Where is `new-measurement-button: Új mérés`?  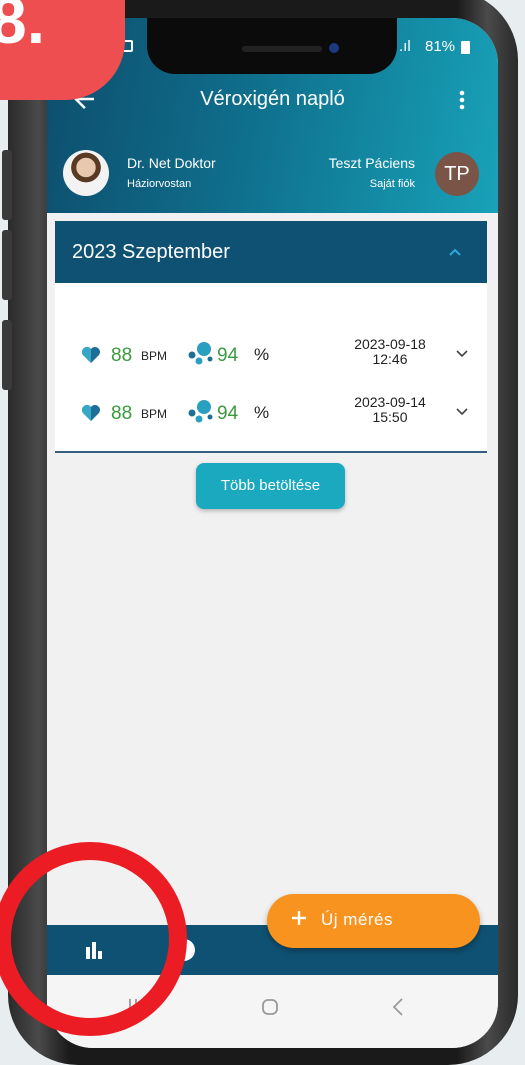
new-measurement-button: Új mérés is located at coordinates (373, 921).